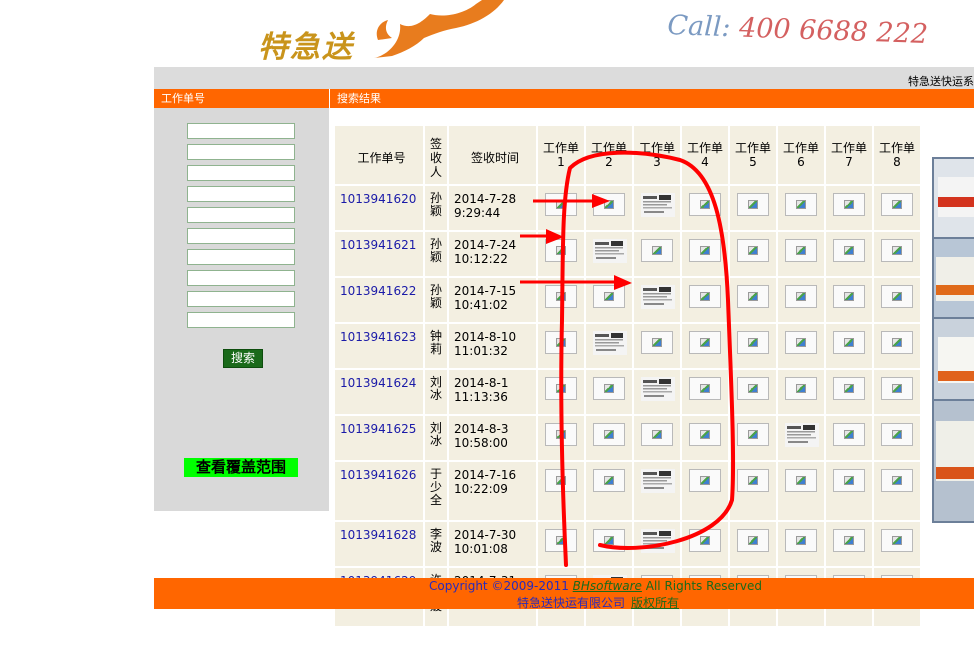  Describe the element at coordinates (378, 245) in the screenshot. I see `work-order-id-link: 1013941621` at that location.